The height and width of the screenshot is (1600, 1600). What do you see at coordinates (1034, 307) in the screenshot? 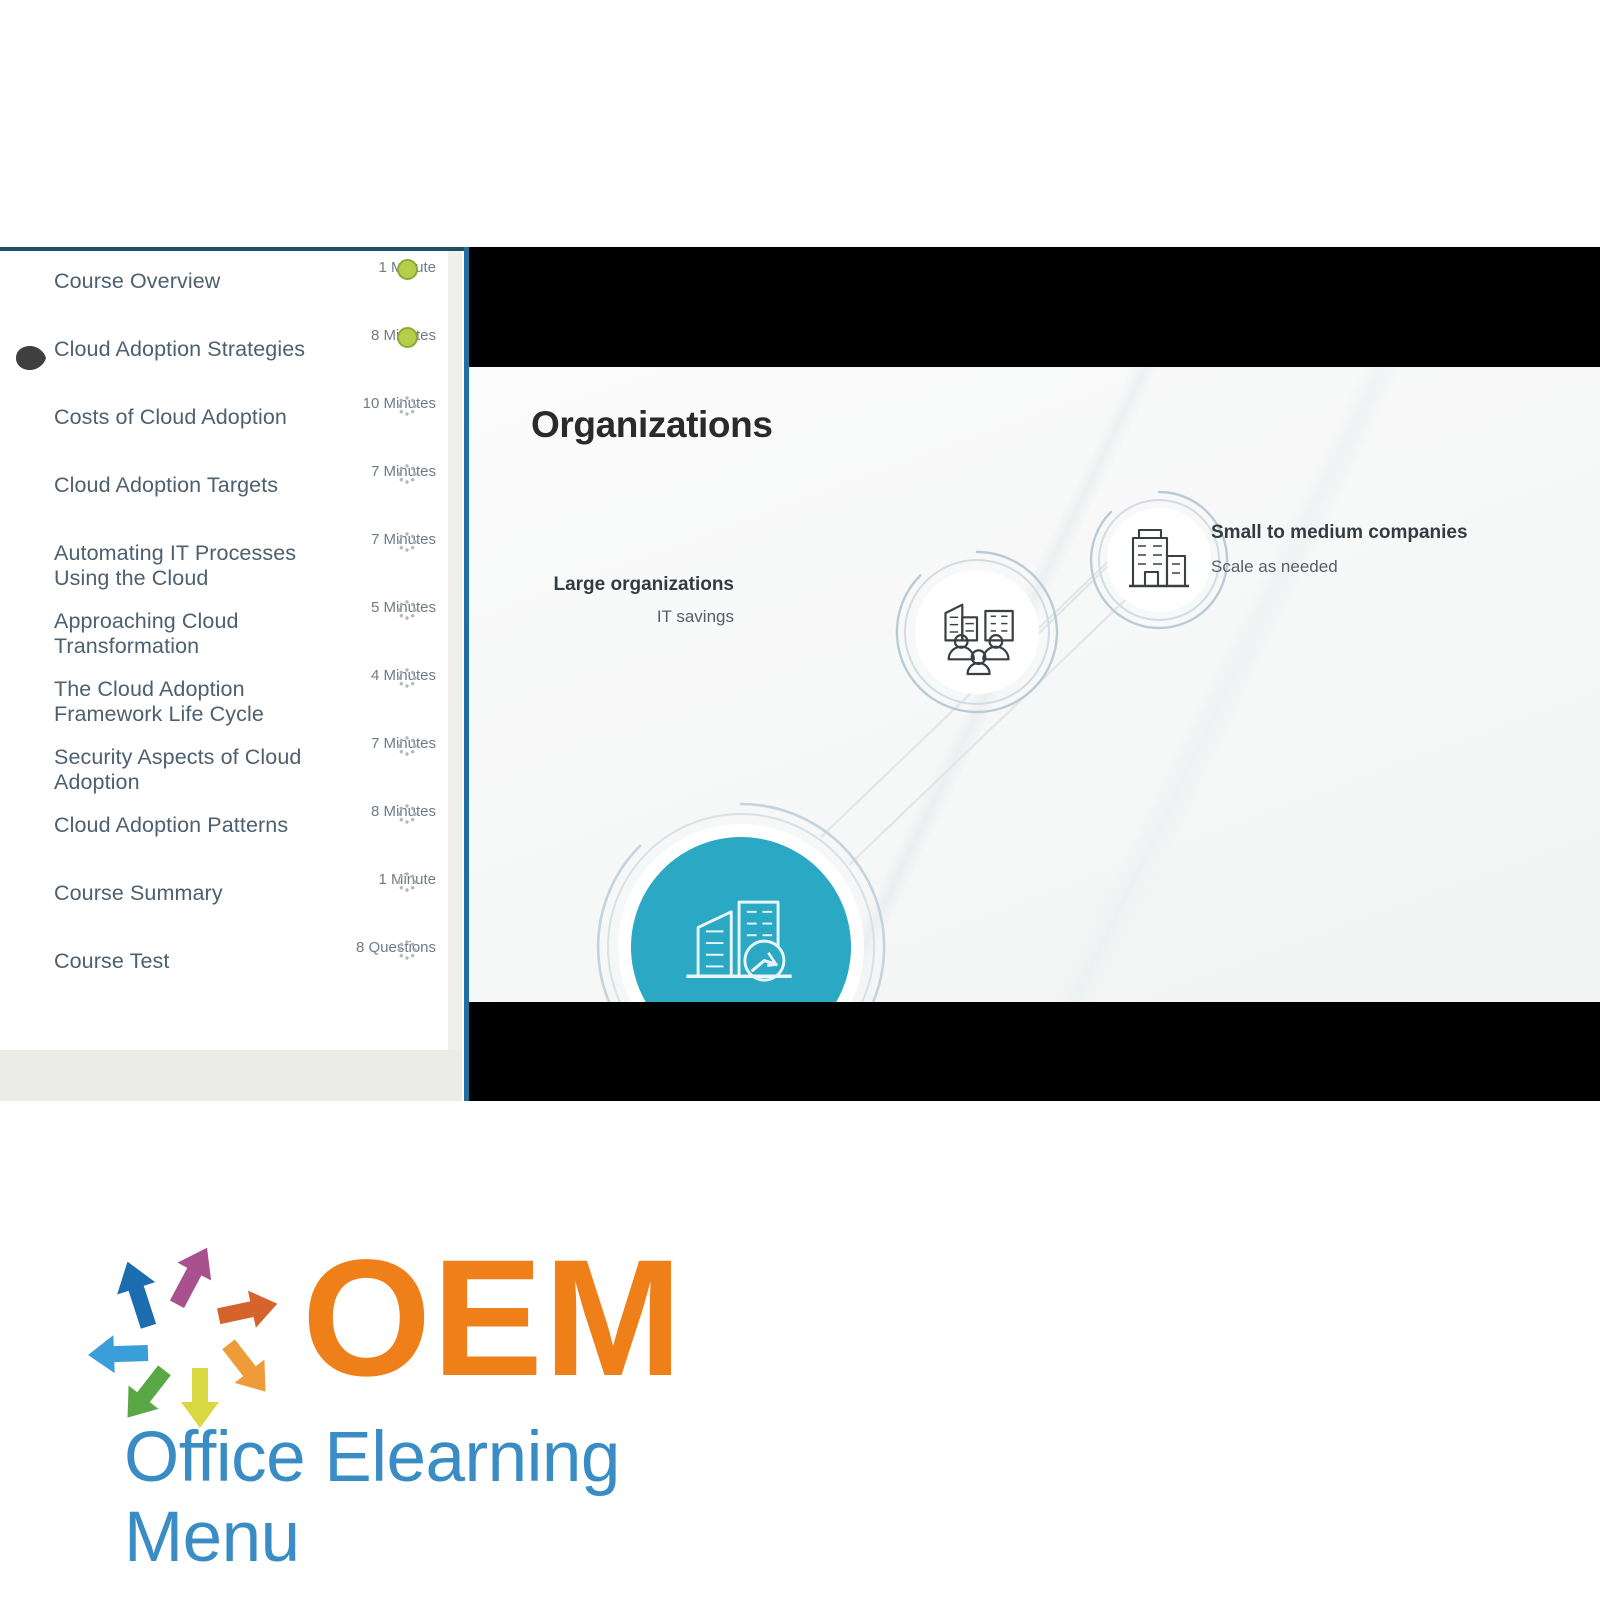
I see `letterbox-top` at bounding box center [1034, 307].